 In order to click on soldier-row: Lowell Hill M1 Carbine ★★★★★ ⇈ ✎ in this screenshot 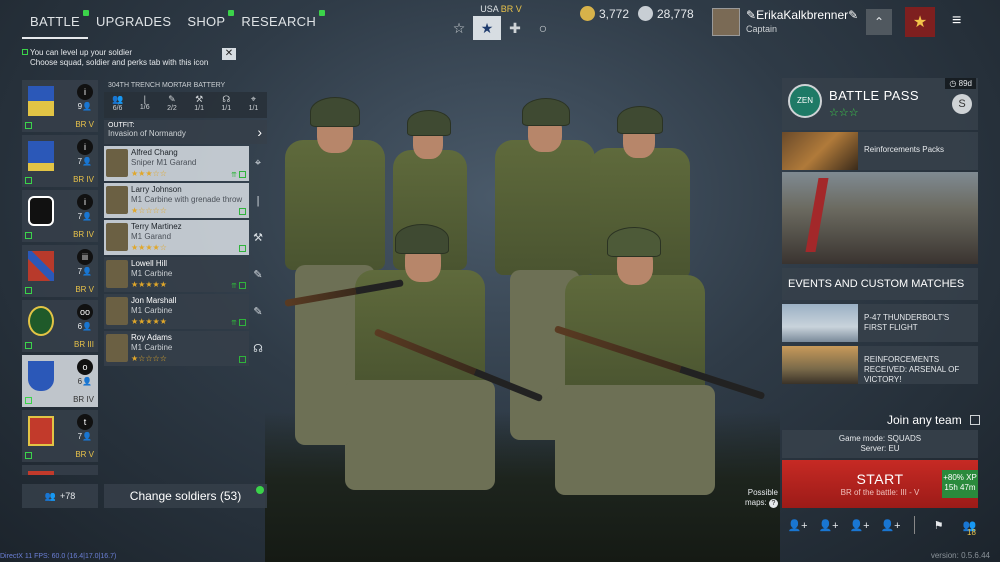, I will do `click(185, 274)`.